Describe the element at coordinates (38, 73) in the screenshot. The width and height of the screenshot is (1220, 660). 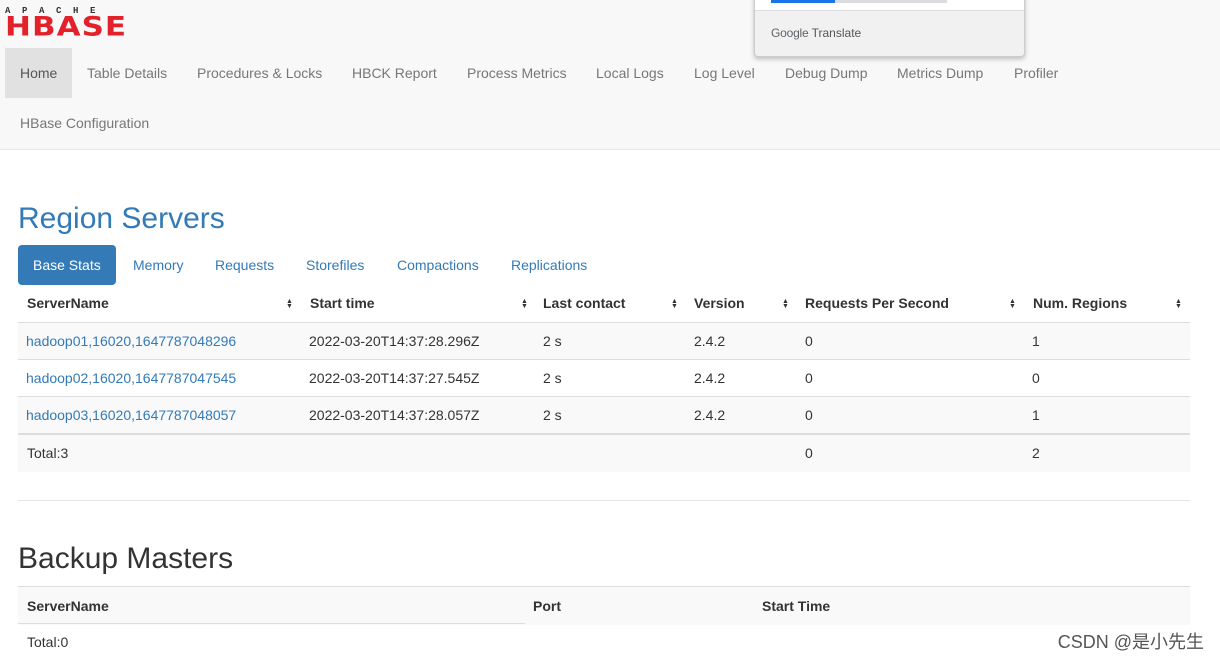
I see `nav-home: Home` at that location.